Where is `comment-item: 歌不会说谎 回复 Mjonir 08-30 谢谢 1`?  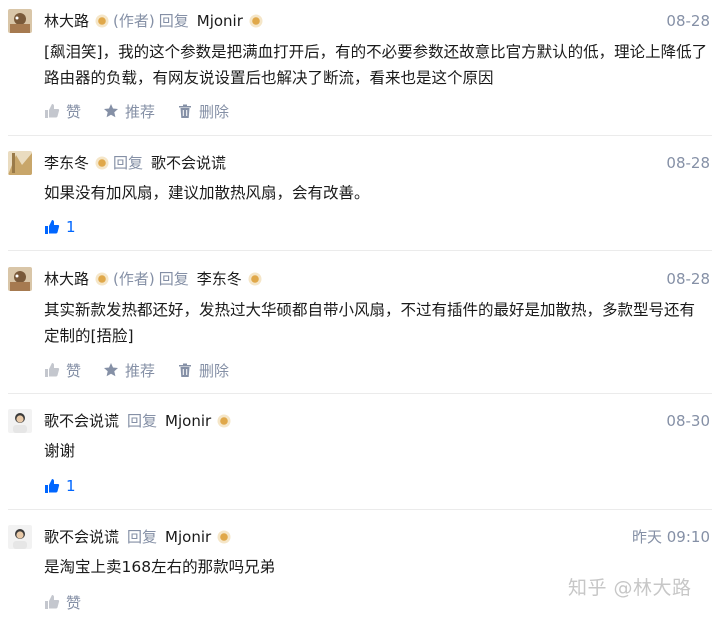 comment-item: 歌不会说谎 回复 Mjonir 08-30 谢谢 1 is located at coordinates (360, 453).